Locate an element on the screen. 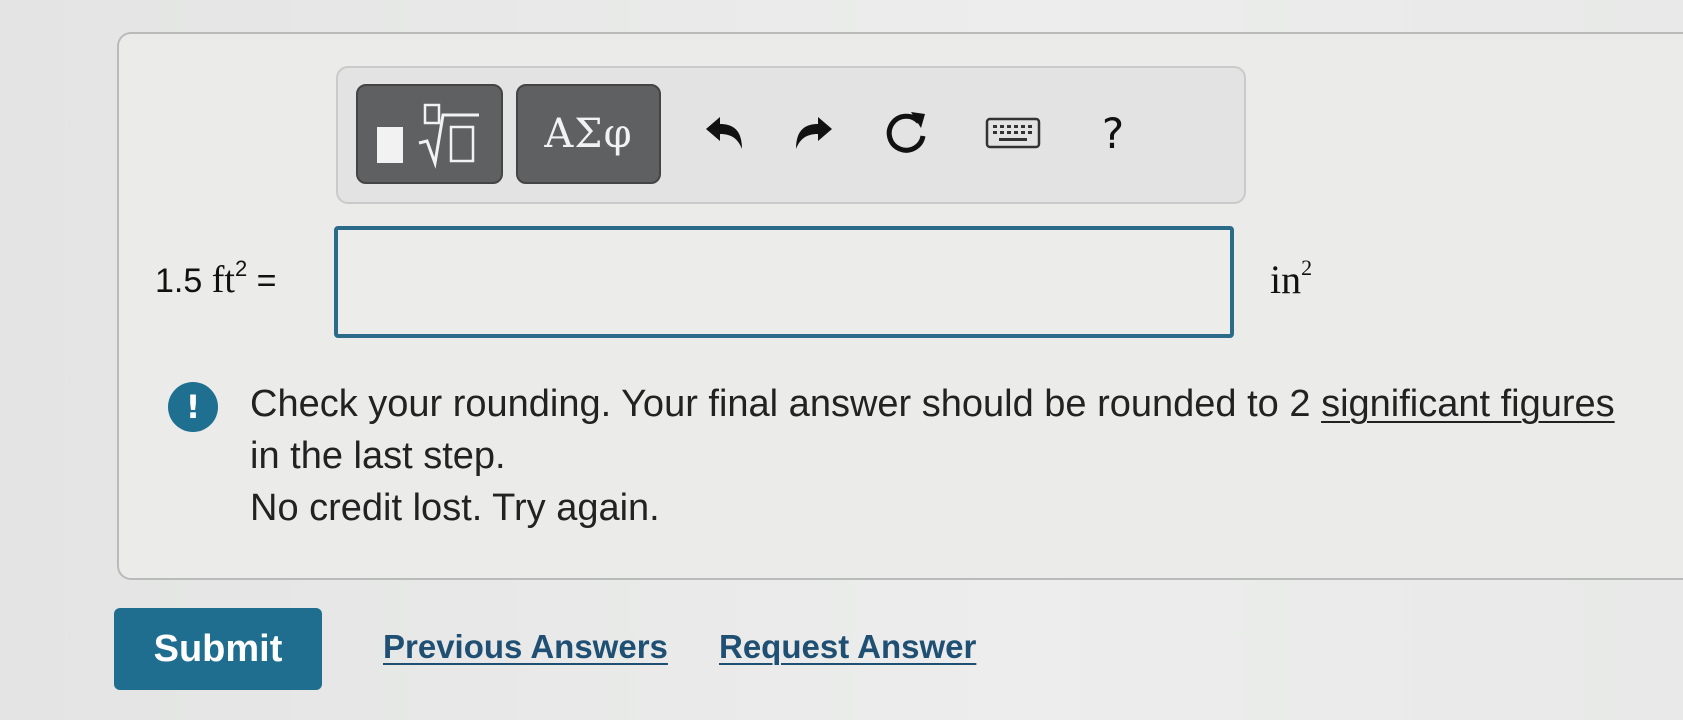  reset-icon is located at coordinates (906, 132).